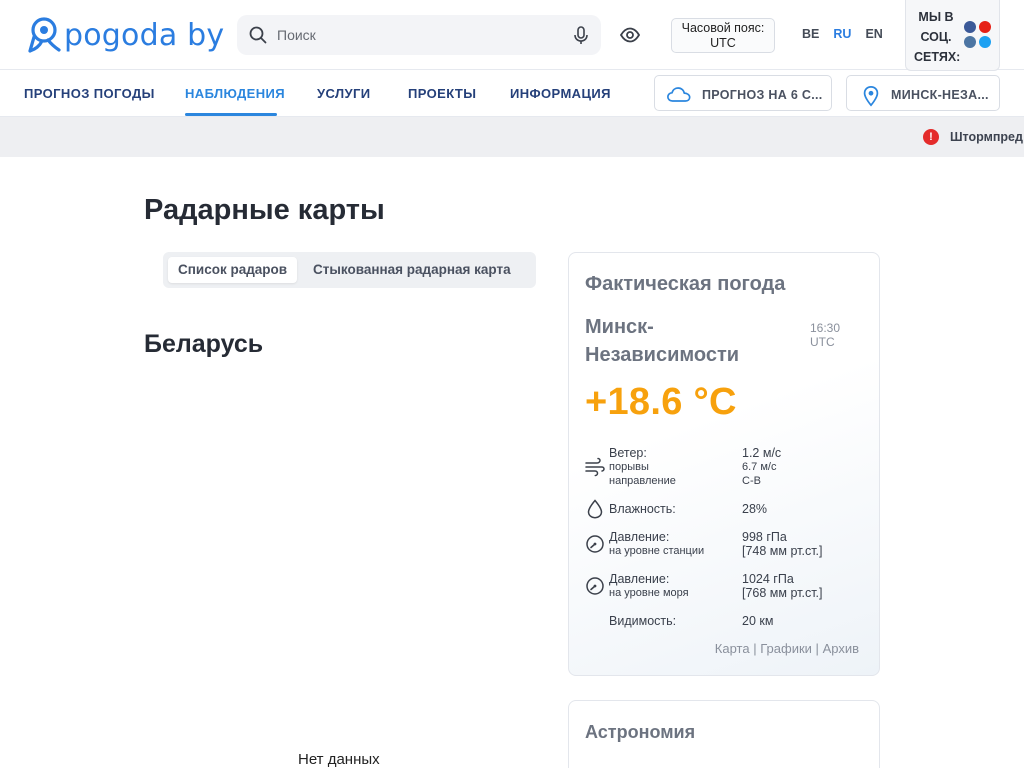 The image size is (1024, 768). I want to click on lang-ru: RU, so click(842, 34).